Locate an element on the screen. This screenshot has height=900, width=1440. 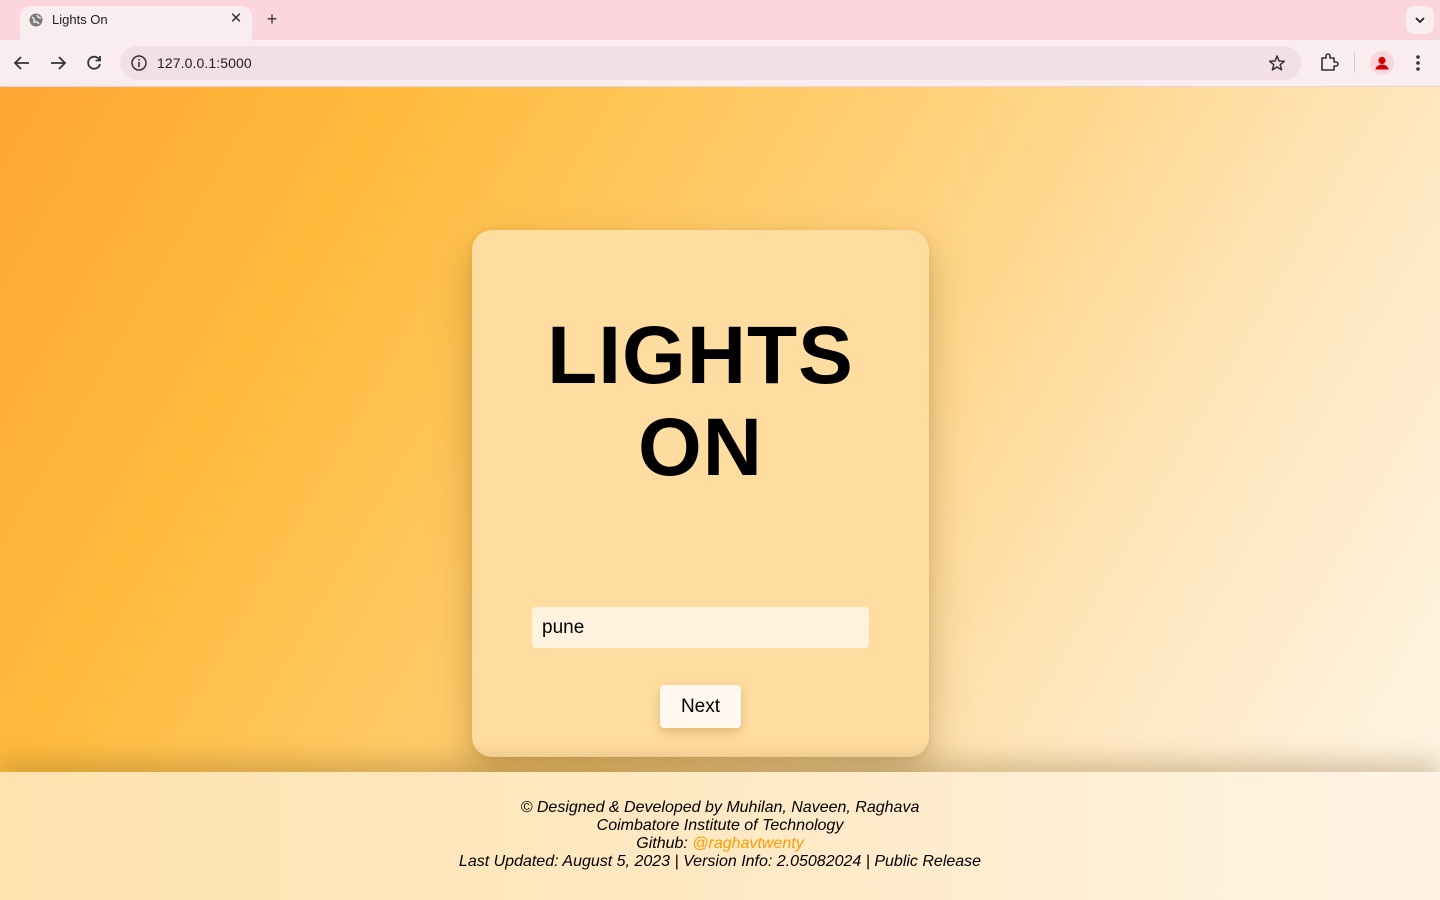
tab-search-button is located at coordinates (1420, 20).